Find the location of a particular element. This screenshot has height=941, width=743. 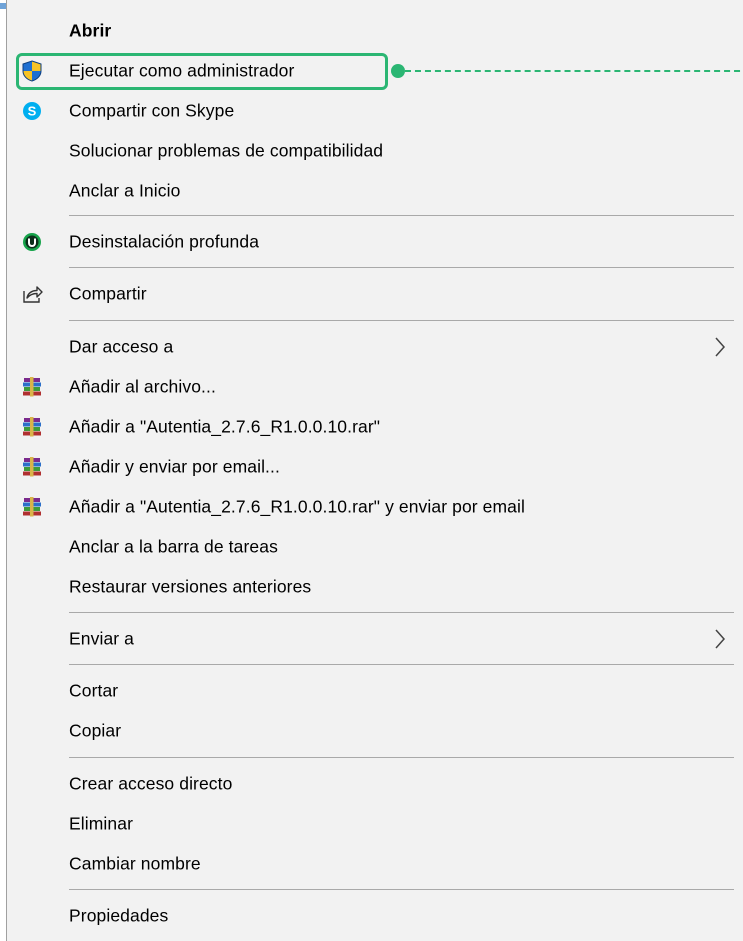

menu-item-cut: Cortar is located at coordinates (375, 691).